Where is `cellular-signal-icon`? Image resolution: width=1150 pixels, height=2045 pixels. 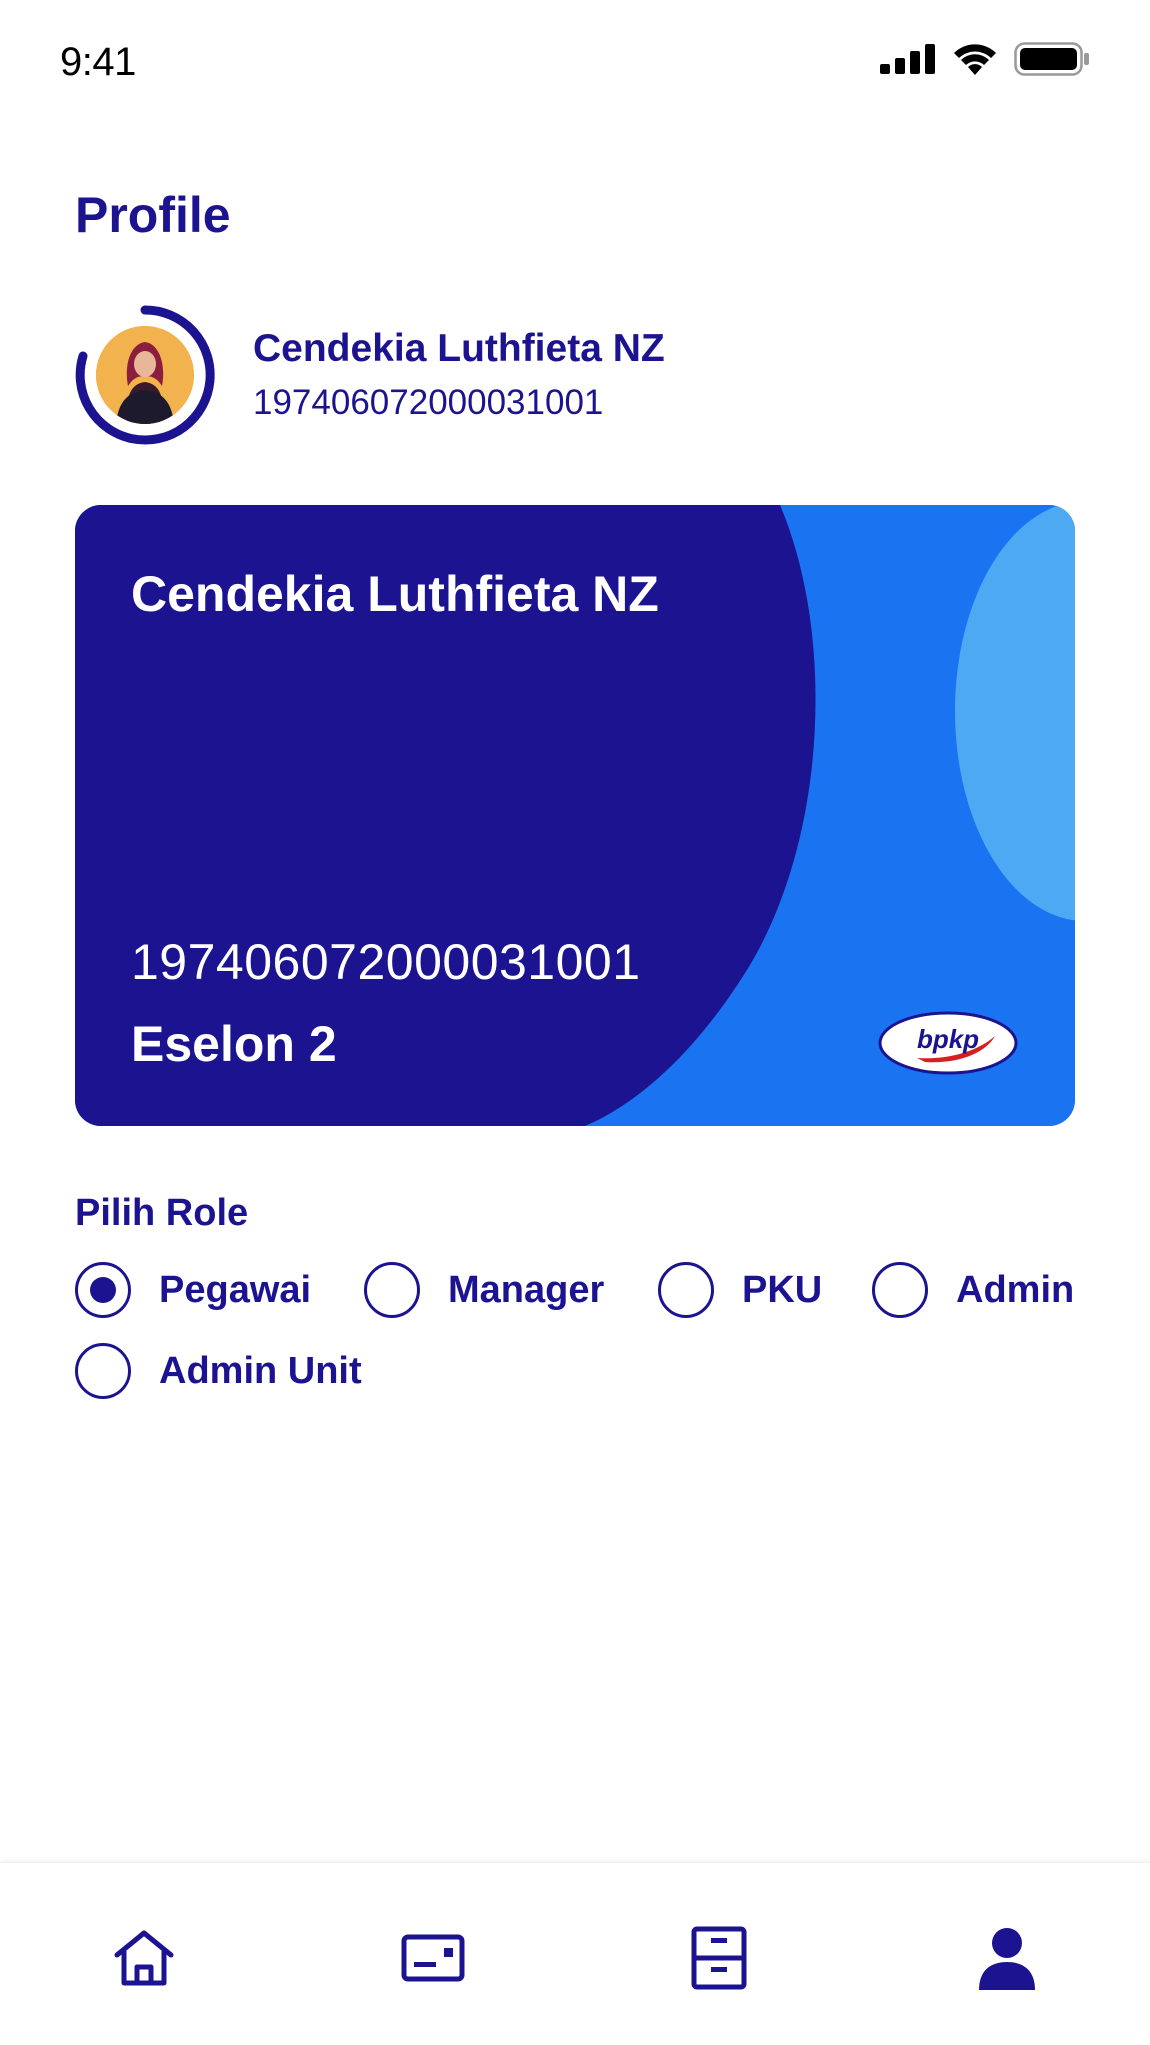 cellular-signal-icon is located at coordinates (907, 59).